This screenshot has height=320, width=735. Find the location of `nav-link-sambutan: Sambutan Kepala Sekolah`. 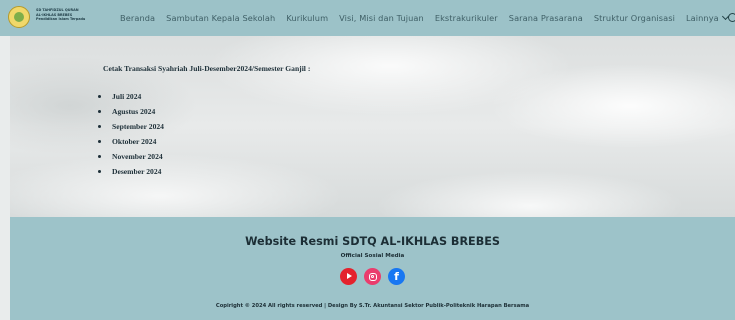

nav-link-sambutan: Sambutan Kepala Sekolah is located at coordinates (220, 18).